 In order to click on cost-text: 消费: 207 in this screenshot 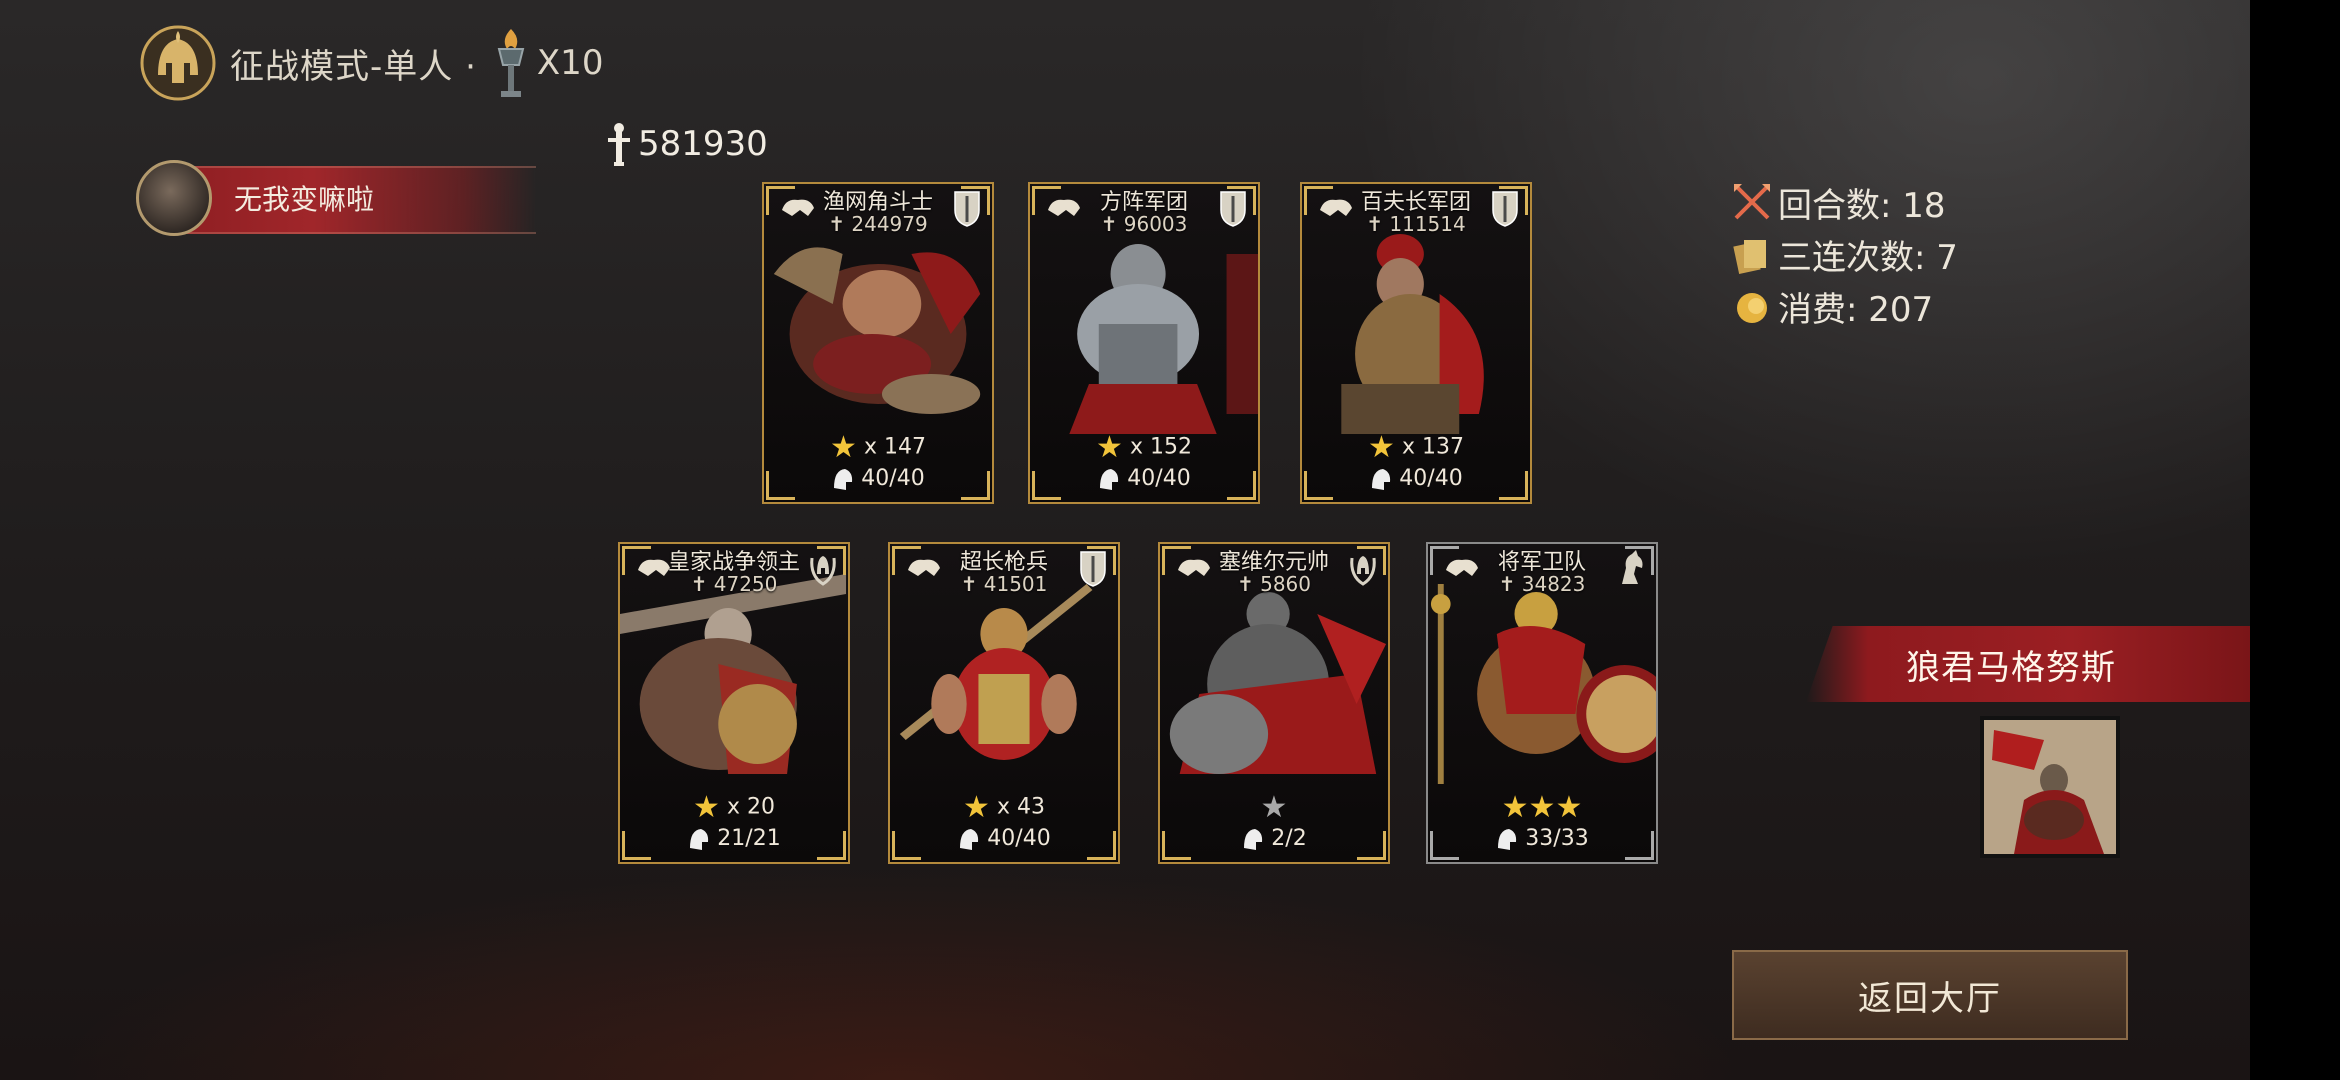, I will do `click(1856, 309)`.